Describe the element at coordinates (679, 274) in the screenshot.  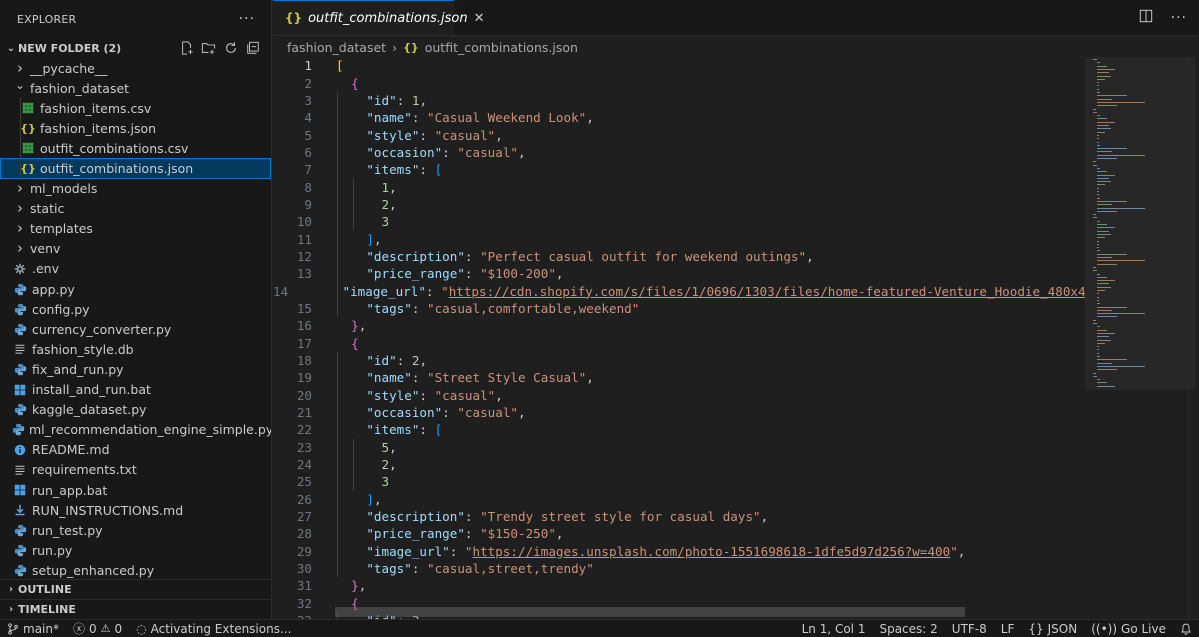
I see `code-line: 13 "price_range": "$100-200",` at that location.